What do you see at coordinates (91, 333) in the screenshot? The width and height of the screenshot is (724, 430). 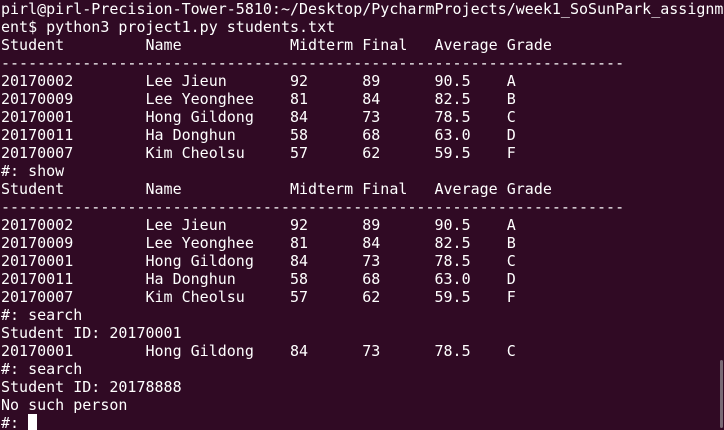 I see `student-id-input-line: Student ID: 20170001` at bounding box center [91, 333].